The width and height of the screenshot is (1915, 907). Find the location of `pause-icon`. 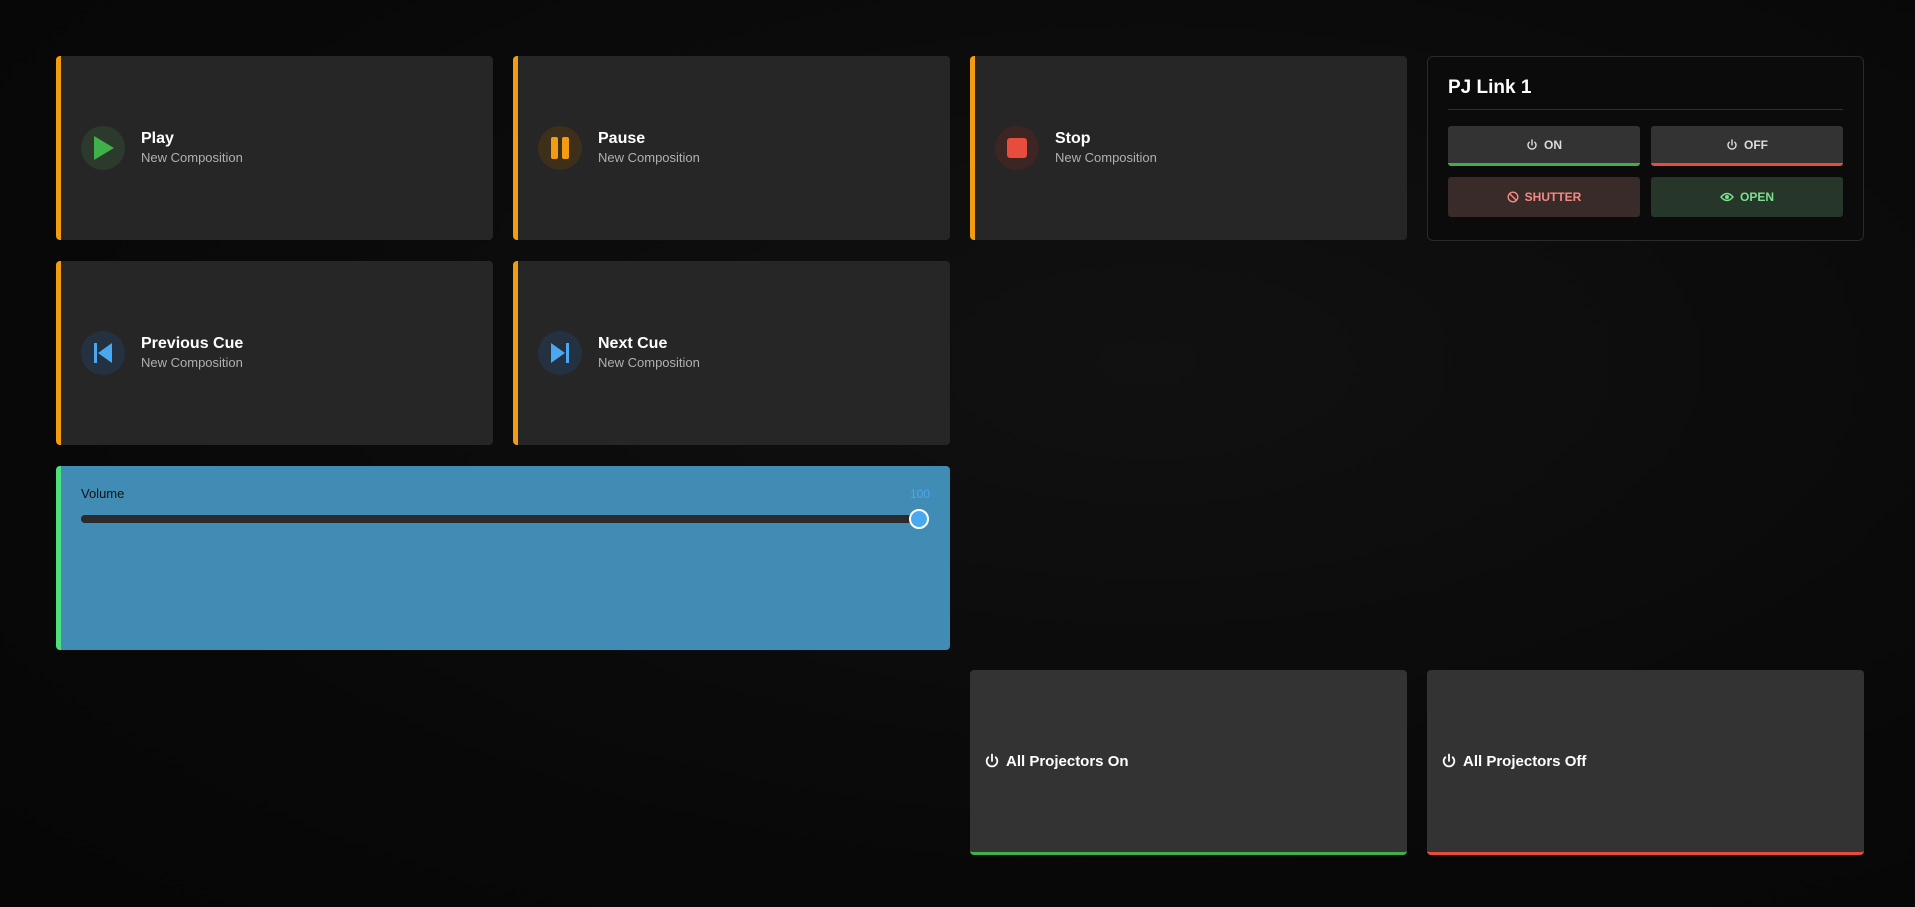

pause-icon is located at coordinates (560, 148).